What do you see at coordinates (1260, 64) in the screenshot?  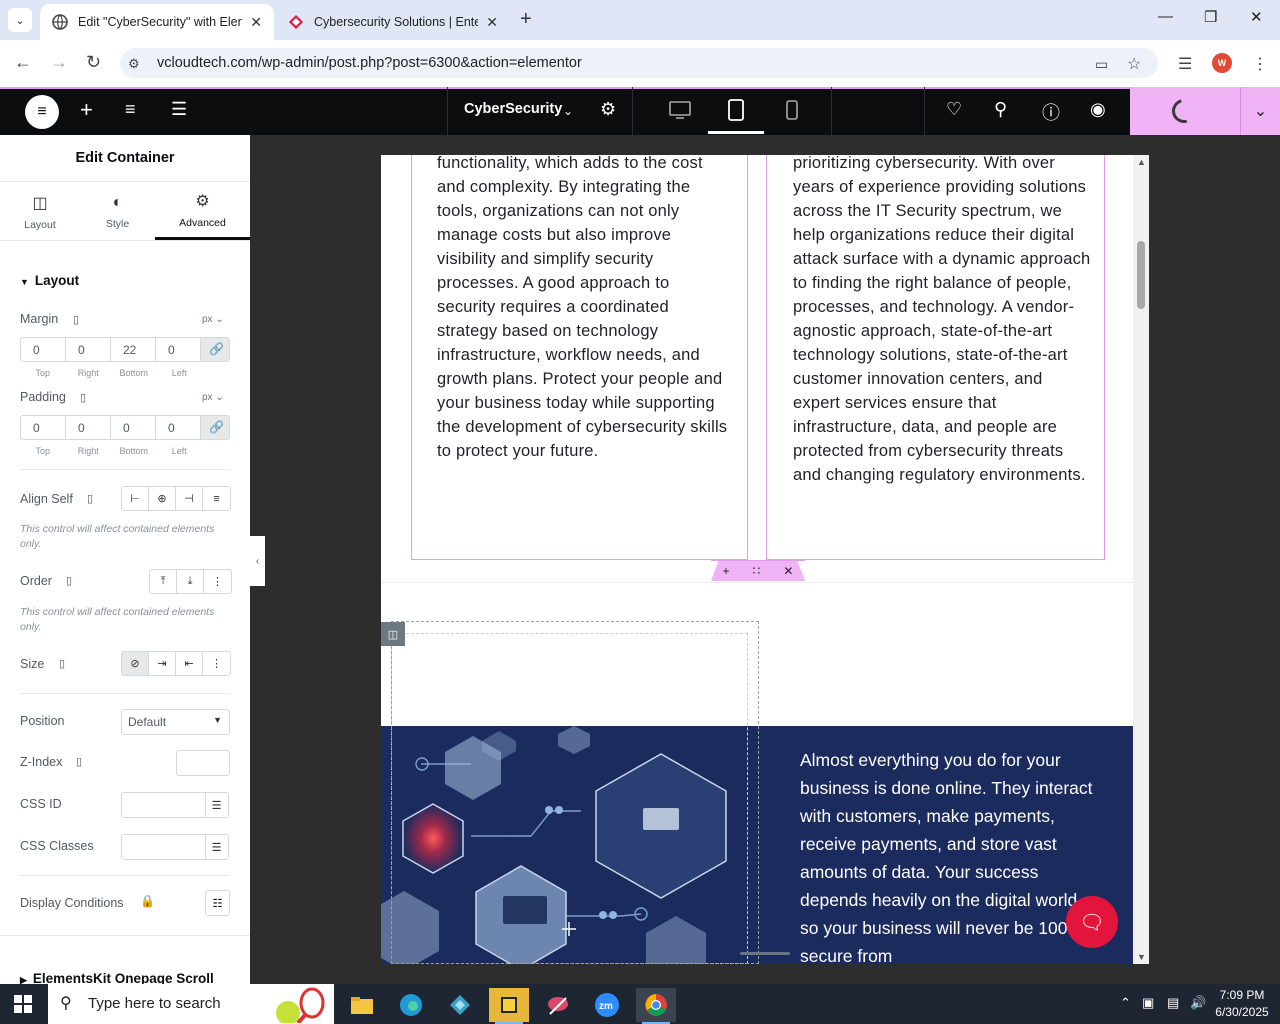 I see `menu-kebab-icon: ⋮` at bounding box center [1260, 64].